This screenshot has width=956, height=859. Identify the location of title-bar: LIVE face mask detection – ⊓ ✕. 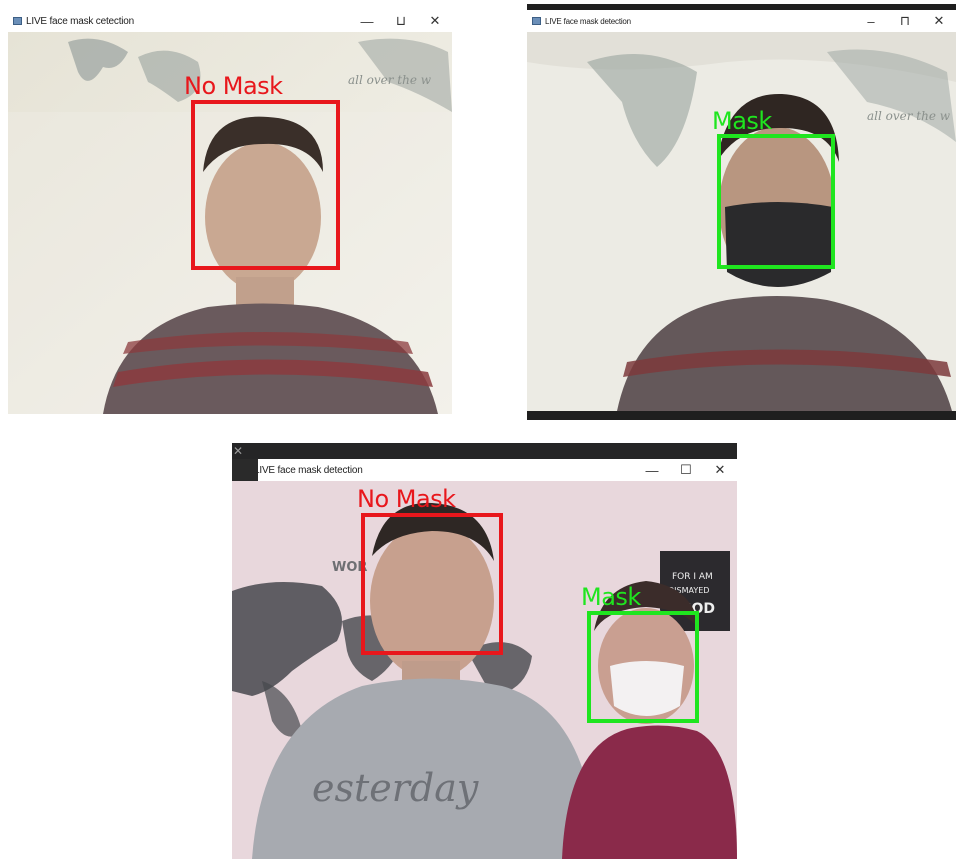
(741, 21).